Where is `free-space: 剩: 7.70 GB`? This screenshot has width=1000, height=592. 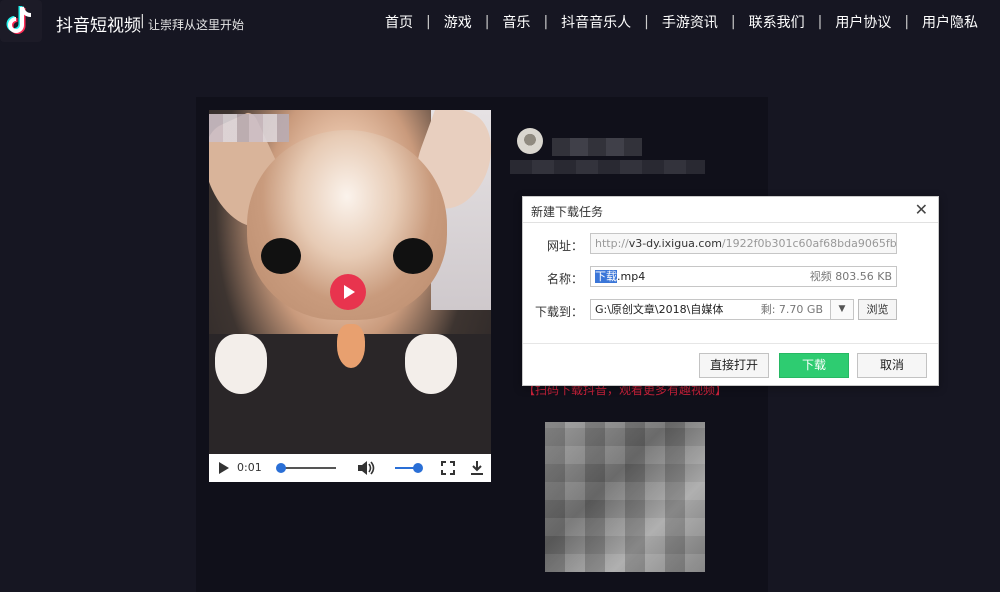
free-space: 剩: 7.70 GB is located at coordinates (791, 309).